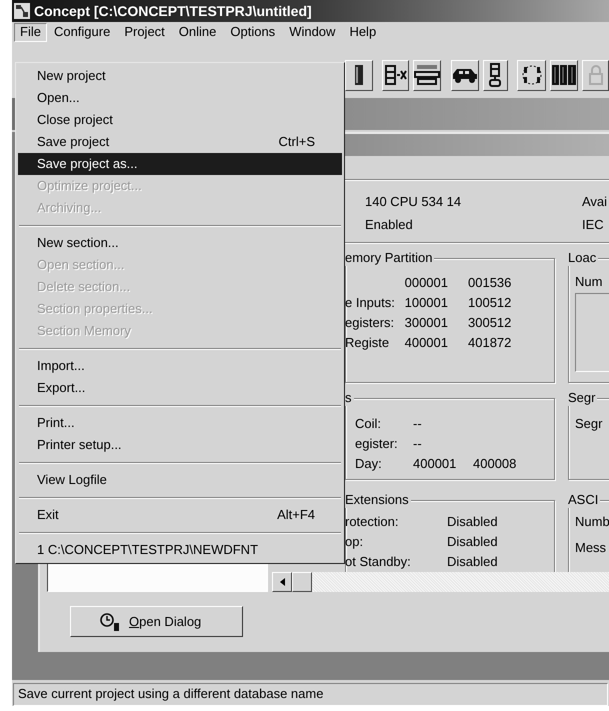 The image size is (609, 711). Describe the element at coordinates (489, 303) in the screenshot. I see `address-value: 100512` at that location.